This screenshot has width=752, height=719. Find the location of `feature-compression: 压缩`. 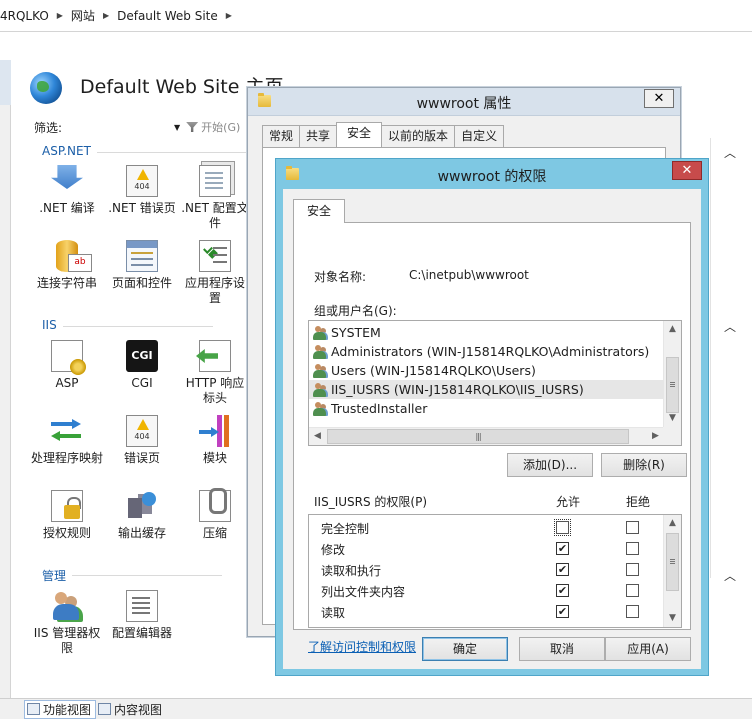

feature-compression: 压缩 is located at coordinates (215, 514).